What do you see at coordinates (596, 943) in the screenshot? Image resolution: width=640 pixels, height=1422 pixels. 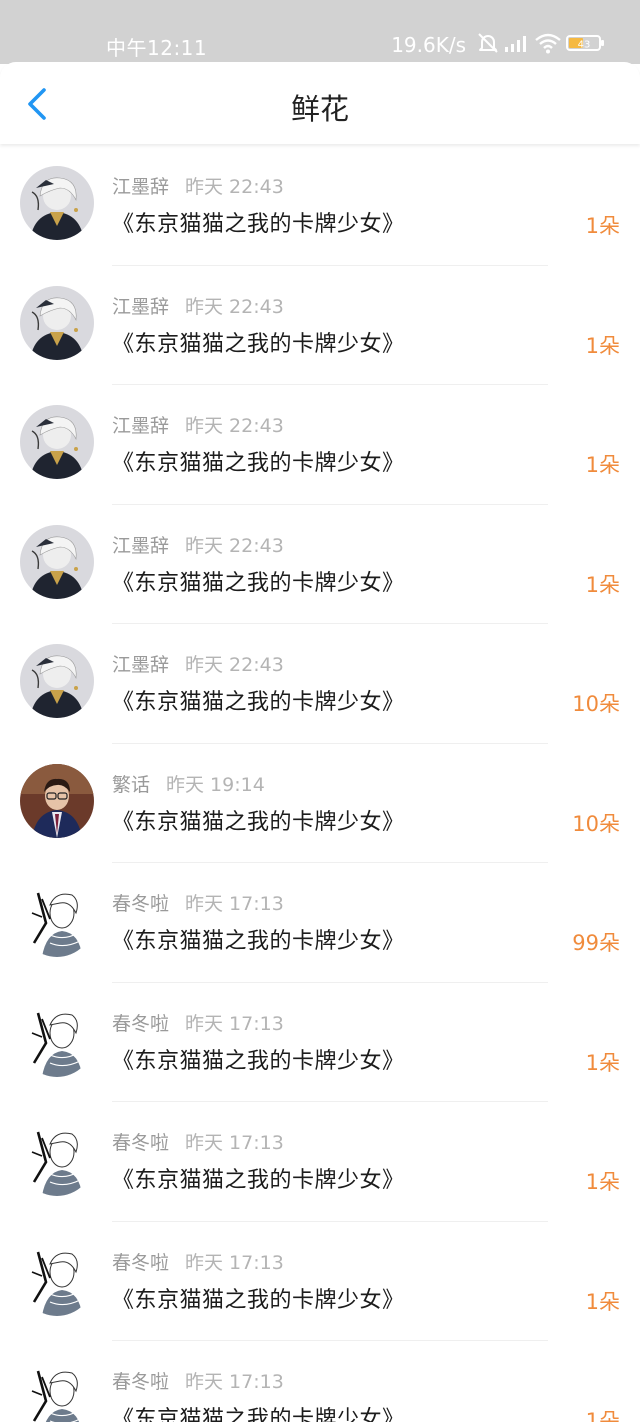 I see `flower-count: 99朵` at bounding box center [596, 943].